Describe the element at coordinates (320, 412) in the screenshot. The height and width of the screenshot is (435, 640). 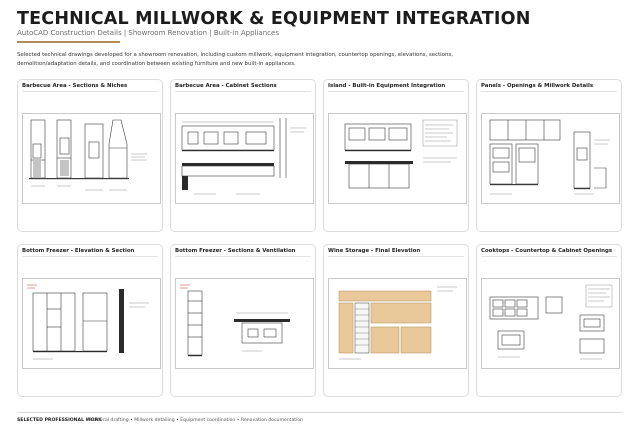
I see `footer-divider` at that location.